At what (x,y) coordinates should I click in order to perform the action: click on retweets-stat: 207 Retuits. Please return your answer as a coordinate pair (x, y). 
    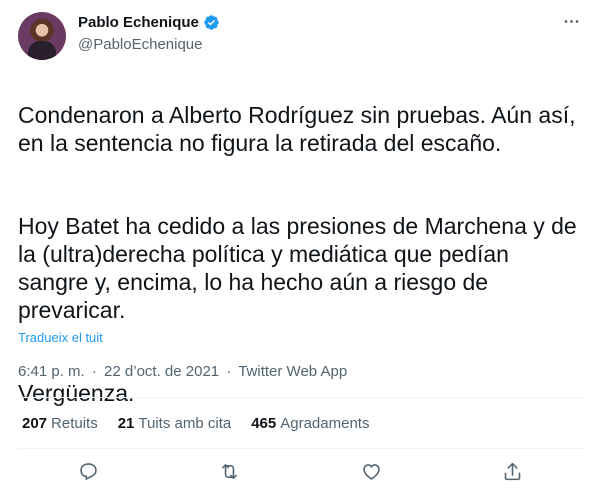
    Looking at the image, I should click on (60, 423).